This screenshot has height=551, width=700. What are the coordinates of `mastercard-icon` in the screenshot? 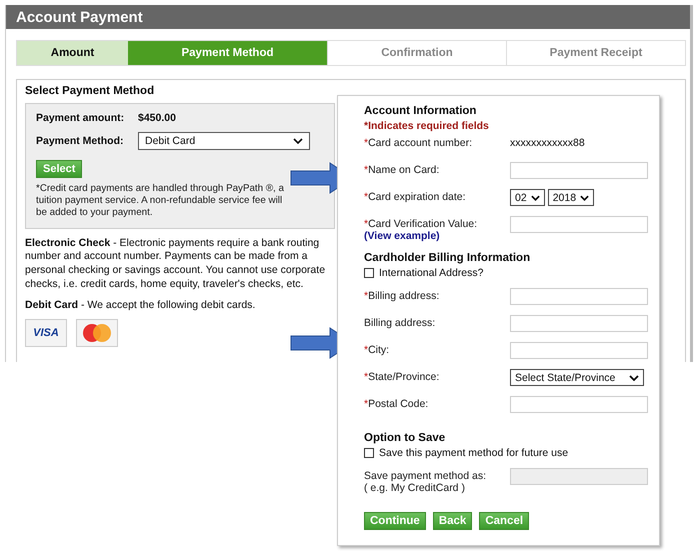 It's located at (97, 332).